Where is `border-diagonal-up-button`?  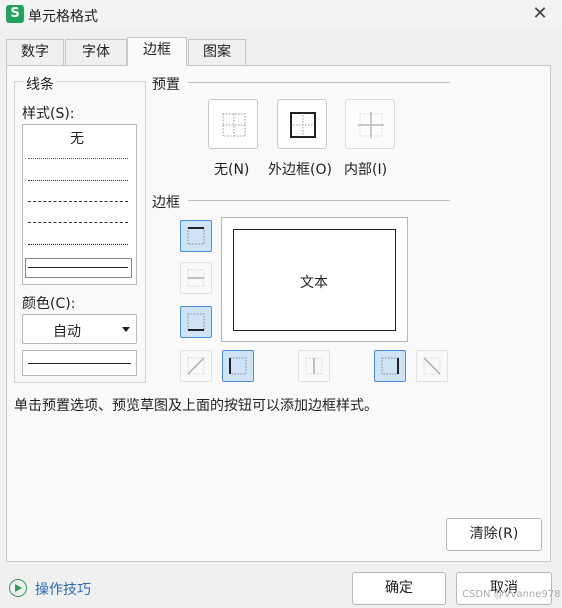
border-diagonal-up-button is located at coordinates (196, 366).